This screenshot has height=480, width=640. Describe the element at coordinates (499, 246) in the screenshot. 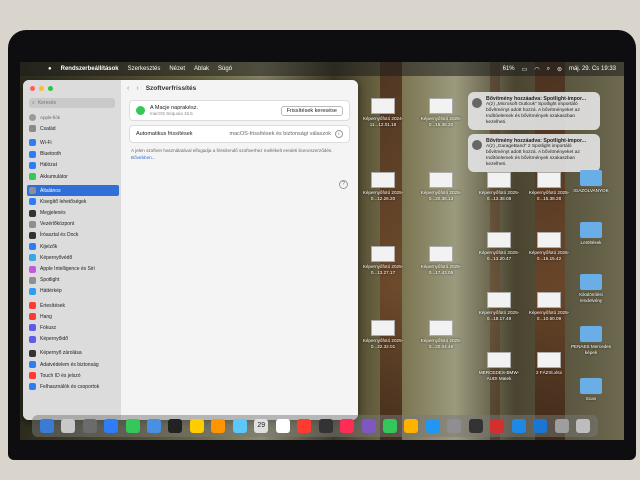

I see `desktop-file: Képernyőfotó 2025-0...13.20.47` at that location.